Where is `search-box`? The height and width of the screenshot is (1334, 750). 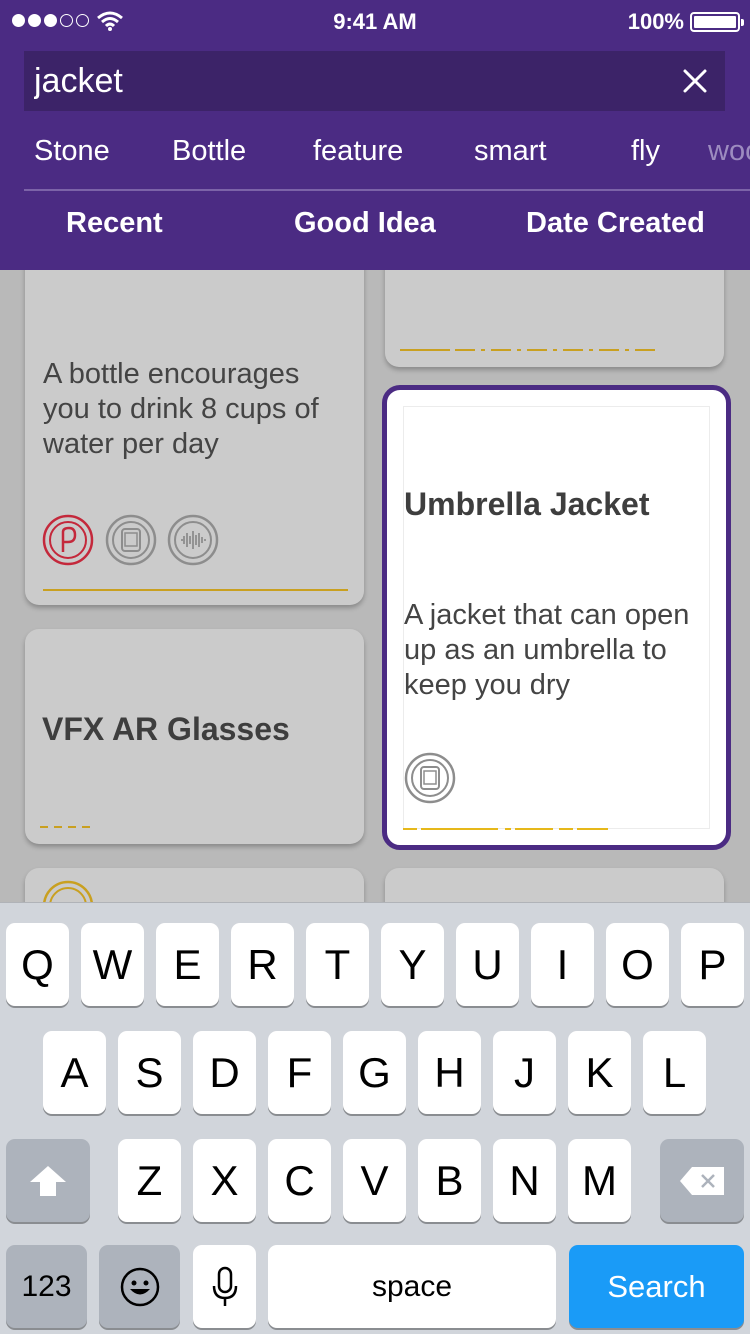
search-box is located at coordinates (374, 81).